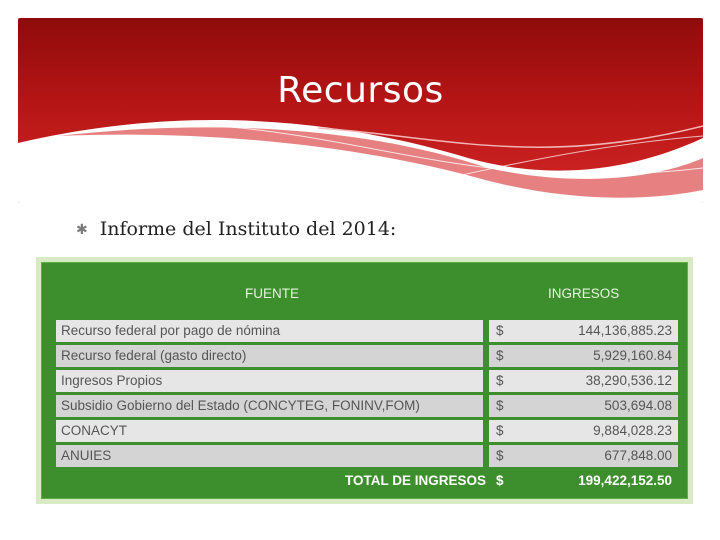 The image size is (720, 540). Describe the element at coordinates (583, 381) in the screenshot. I see `ingreso-cell: $ 38,290,536.12` at that location.